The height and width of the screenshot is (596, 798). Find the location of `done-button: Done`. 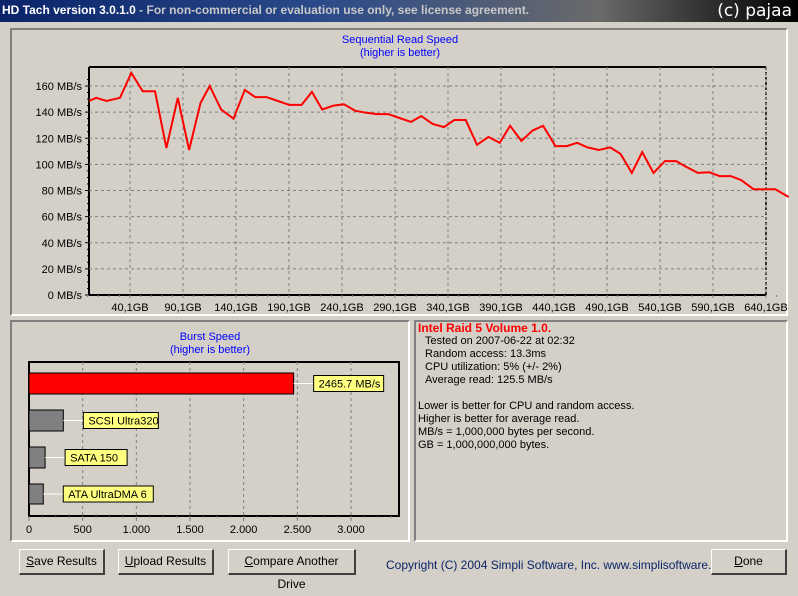

done-button: Done is located at coordinates (749, 562).